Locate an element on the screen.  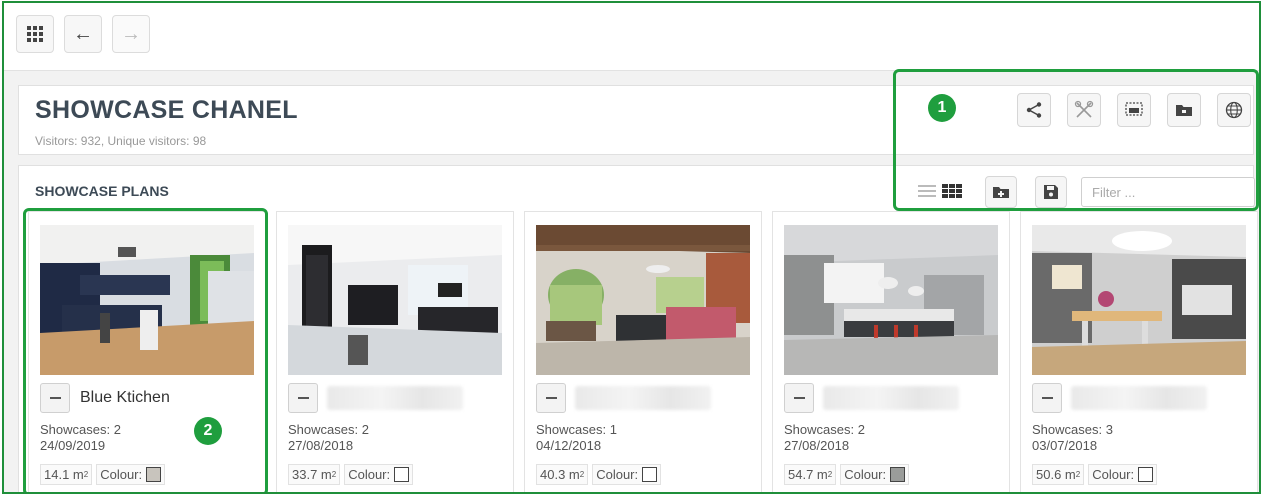
plan-date: 03/07/2018 is located at coordinates (1065, 445).